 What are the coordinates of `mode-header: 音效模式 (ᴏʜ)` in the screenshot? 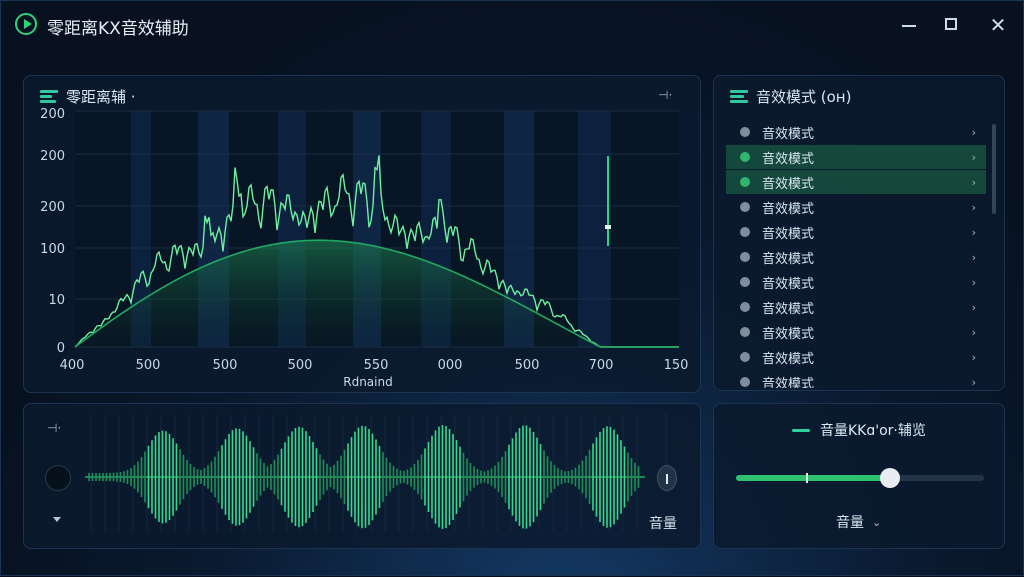 It's located at (790, 96).